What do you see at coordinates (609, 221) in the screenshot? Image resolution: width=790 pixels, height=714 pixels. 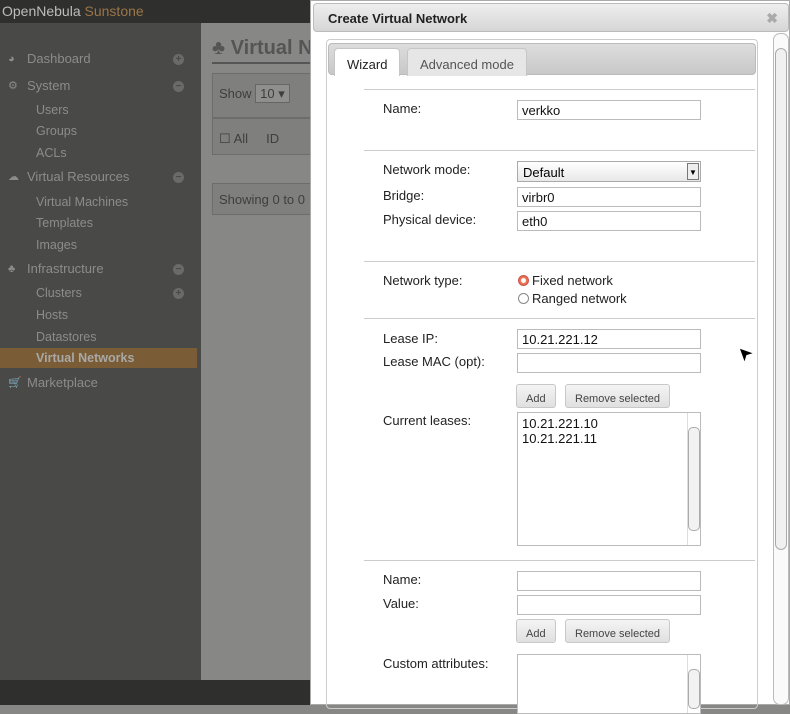 I see `physical-device-input` at bounding box center [609, 221].